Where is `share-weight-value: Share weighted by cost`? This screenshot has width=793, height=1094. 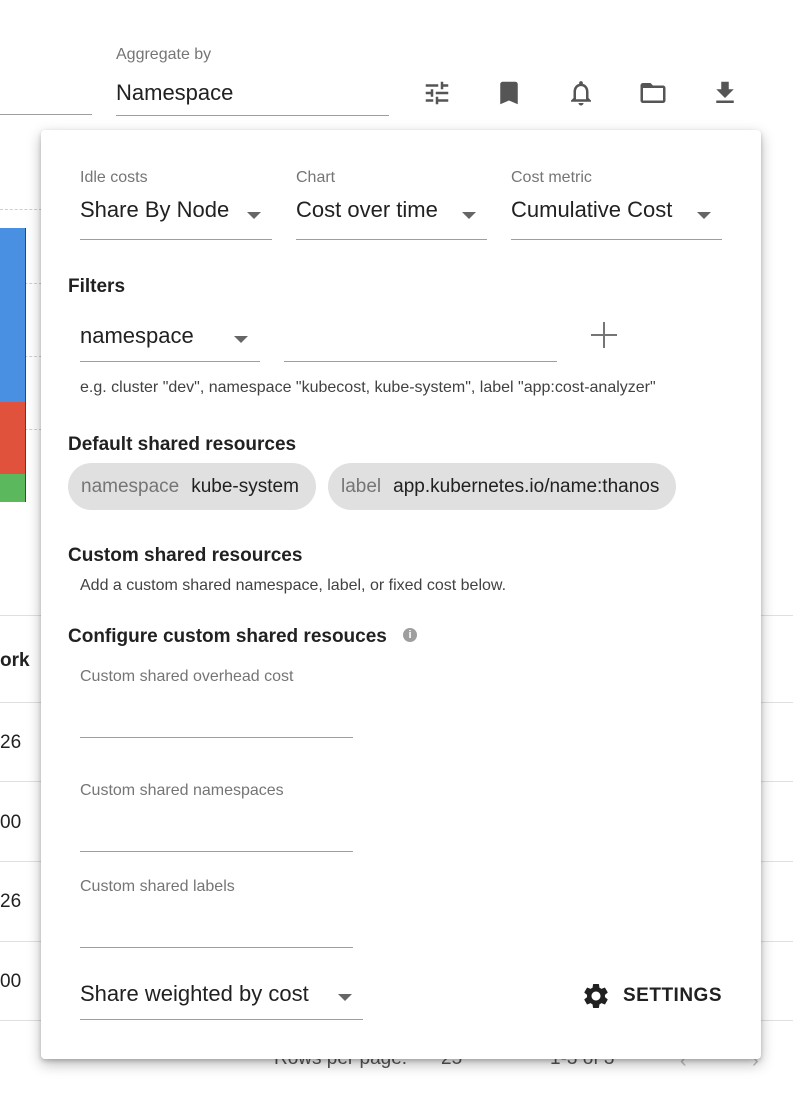 share-weight-value: Share weighted by cost is located at coordinates (194, 993).